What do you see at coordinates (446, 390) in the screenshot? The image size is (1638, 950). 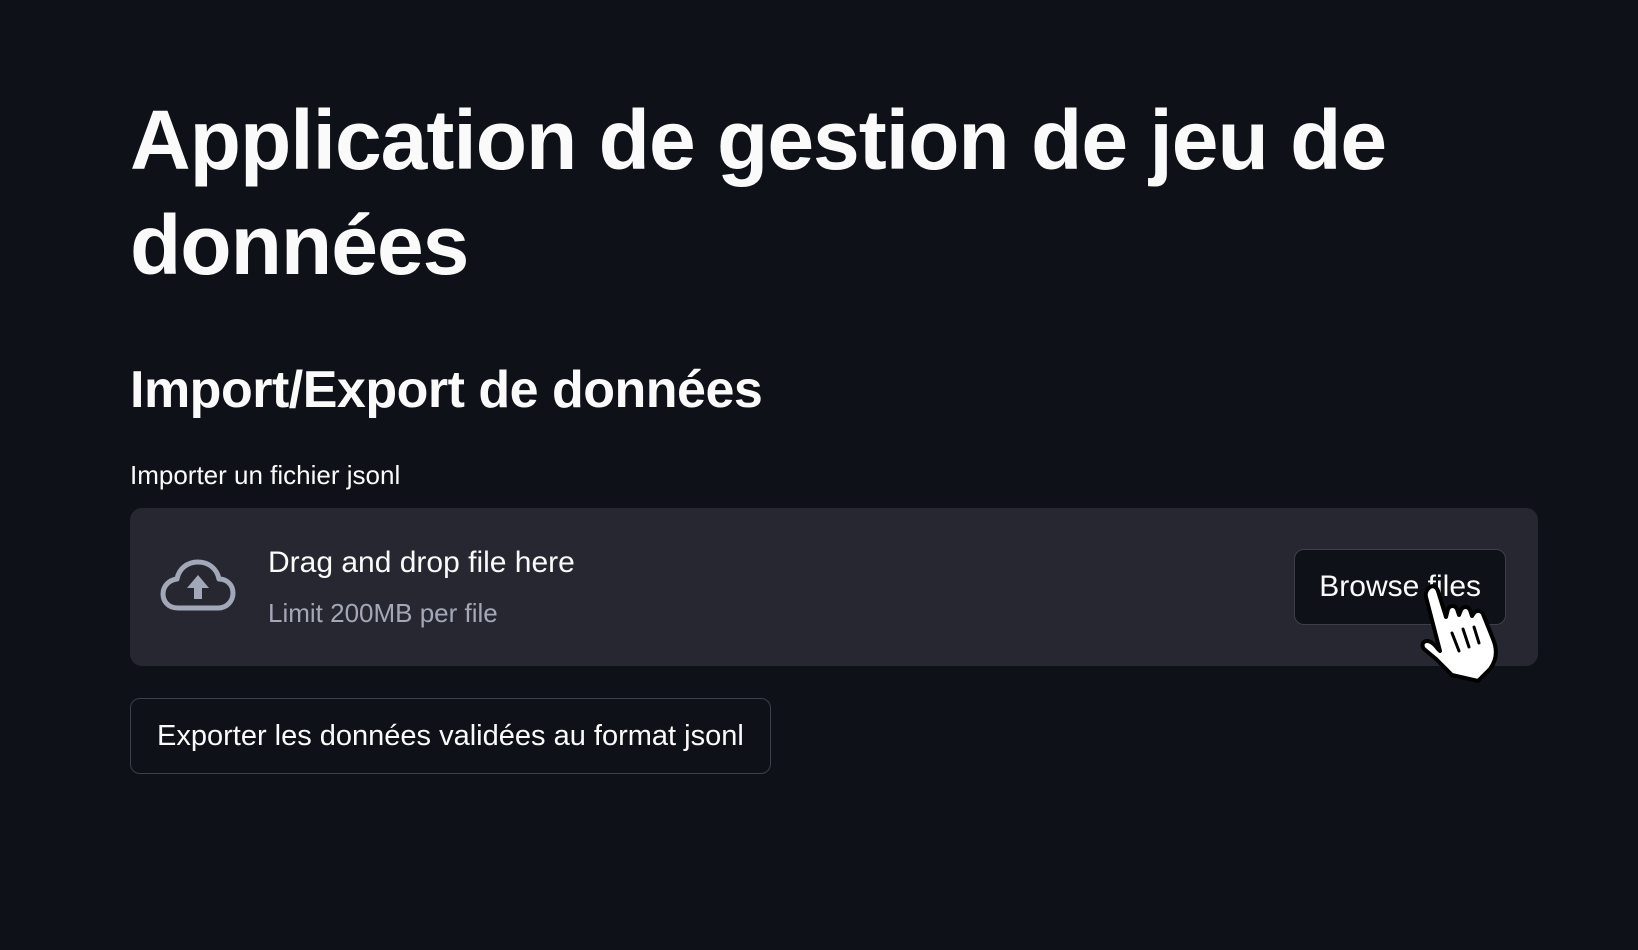 I see `section-title: Import/Export de données` at bounding box center [446, 390].